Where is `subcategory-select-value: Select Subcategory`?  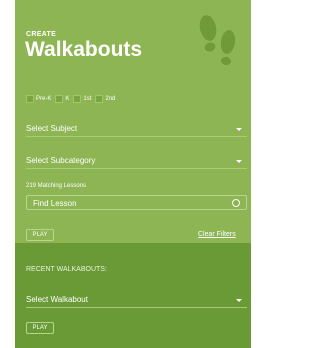
subcategory-select-value: Select Subcategory is located at coordinates (61, 160).